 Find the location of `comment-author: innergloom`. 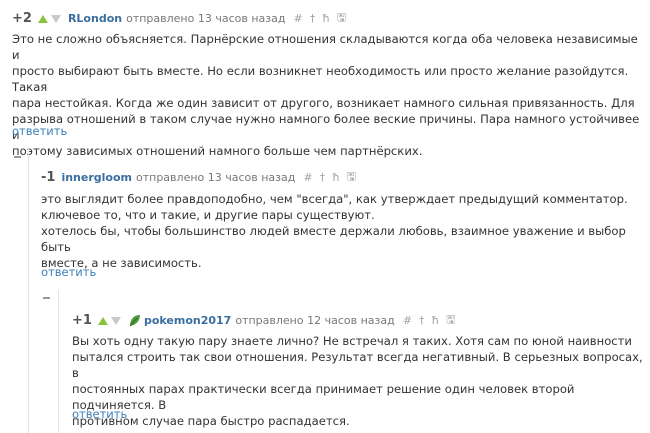

comment-author: innergloom is located at coordinates (96, 177).